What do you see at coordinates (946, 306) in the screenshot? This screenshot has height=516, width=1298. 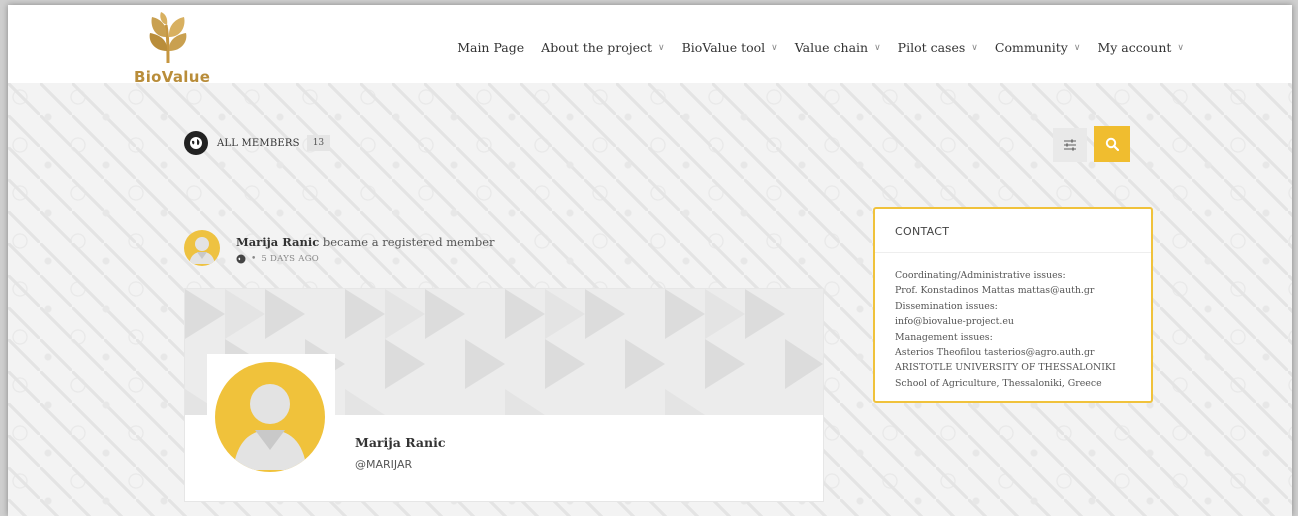 I see `contact-line: Dissemination issues:` at bounding box center [946, 306].